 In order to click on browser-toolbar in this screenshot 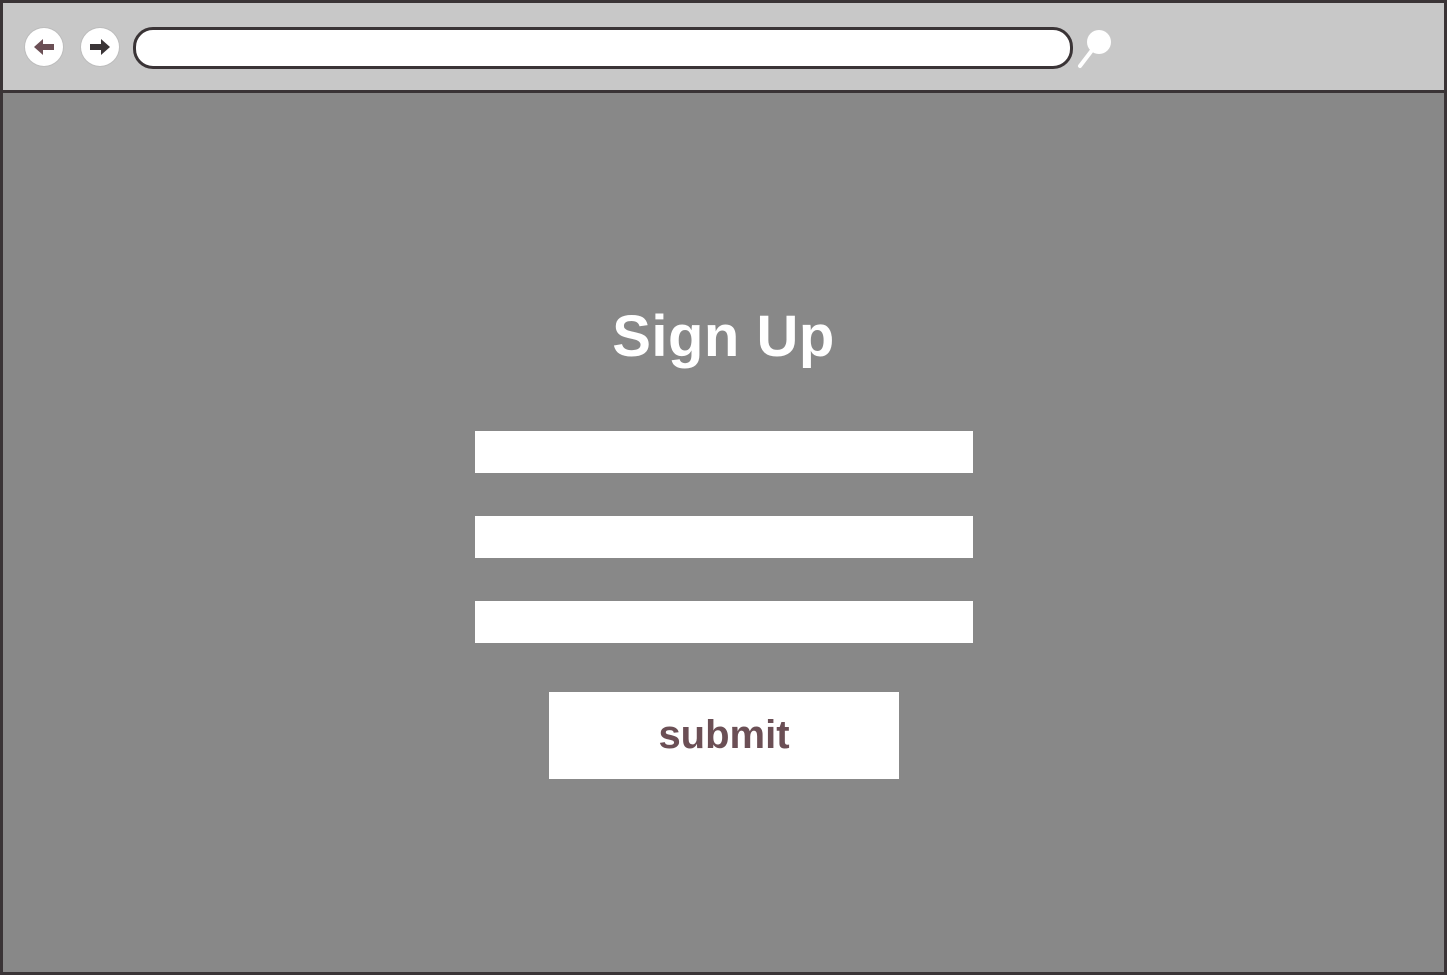, I will do `click(723, 48)`.